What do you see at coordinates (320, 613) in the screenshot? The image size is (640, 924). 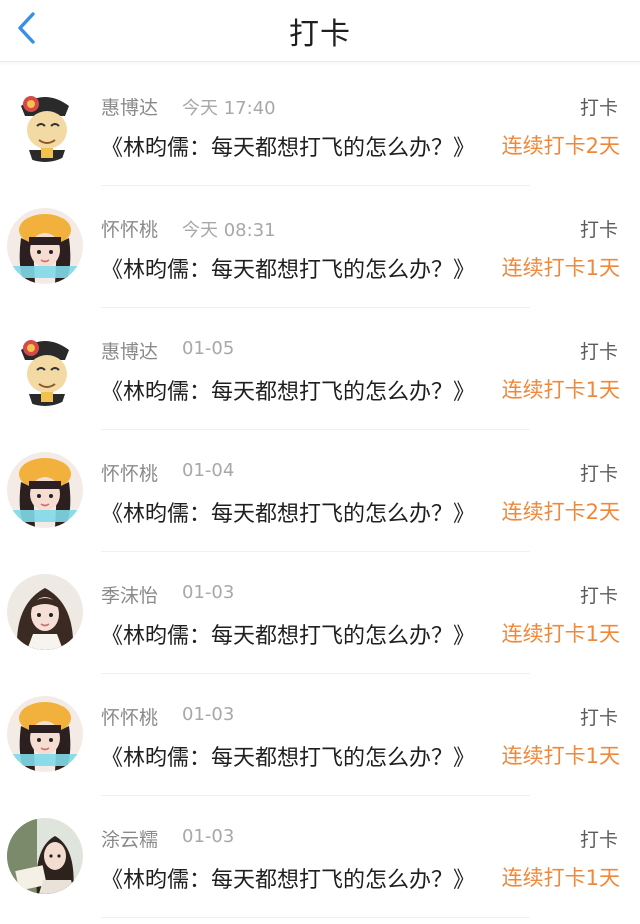 I see `list-item: 季沫怡 01-03 打卡 《林昀儒：每天都想打飞的怎么办？》 连续打卡1天` at bounding box center [320, 613].